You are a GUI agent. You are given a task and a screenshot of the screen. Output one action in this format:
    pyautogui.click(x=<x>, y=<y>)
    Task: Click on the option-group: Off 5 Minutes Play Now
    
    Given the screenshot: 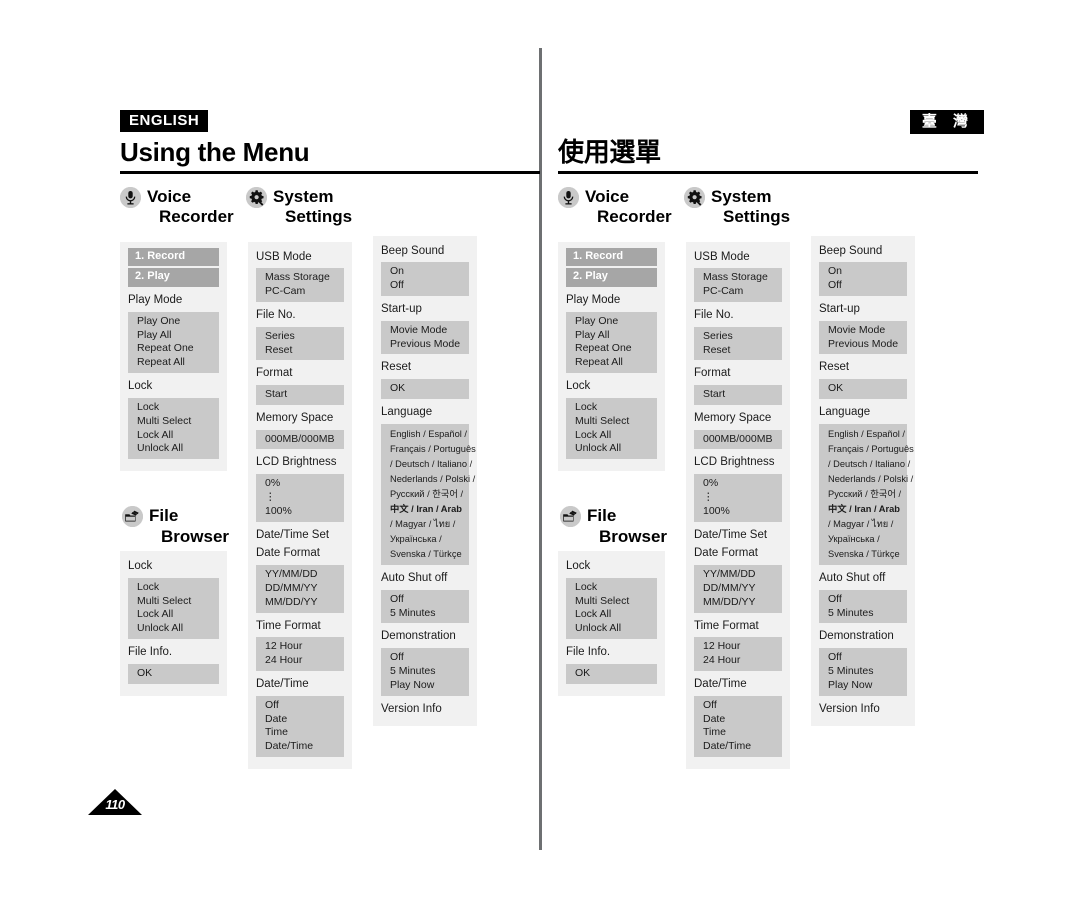 What is the action you would take?
    pyautogui.click(x=863, y=672)
    